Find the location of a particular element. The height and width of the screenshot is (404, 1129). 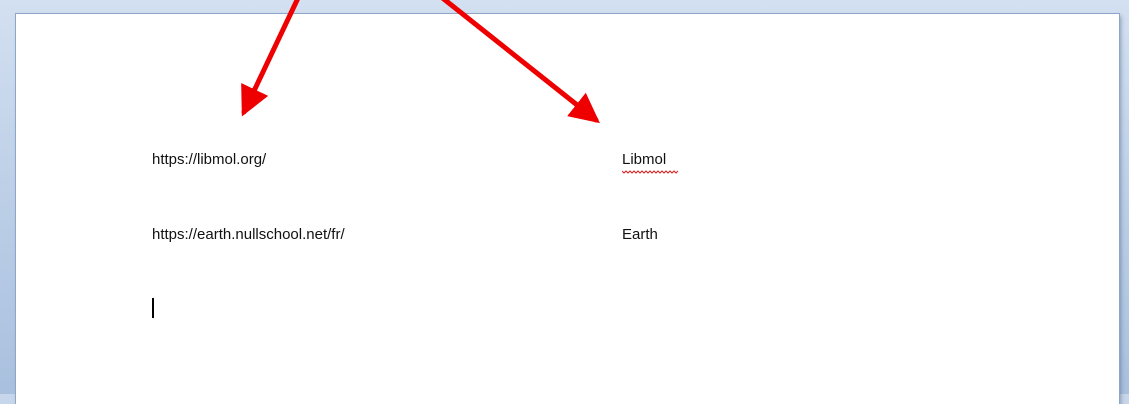

spelling-error-underline is located at coordinates (650, 172).